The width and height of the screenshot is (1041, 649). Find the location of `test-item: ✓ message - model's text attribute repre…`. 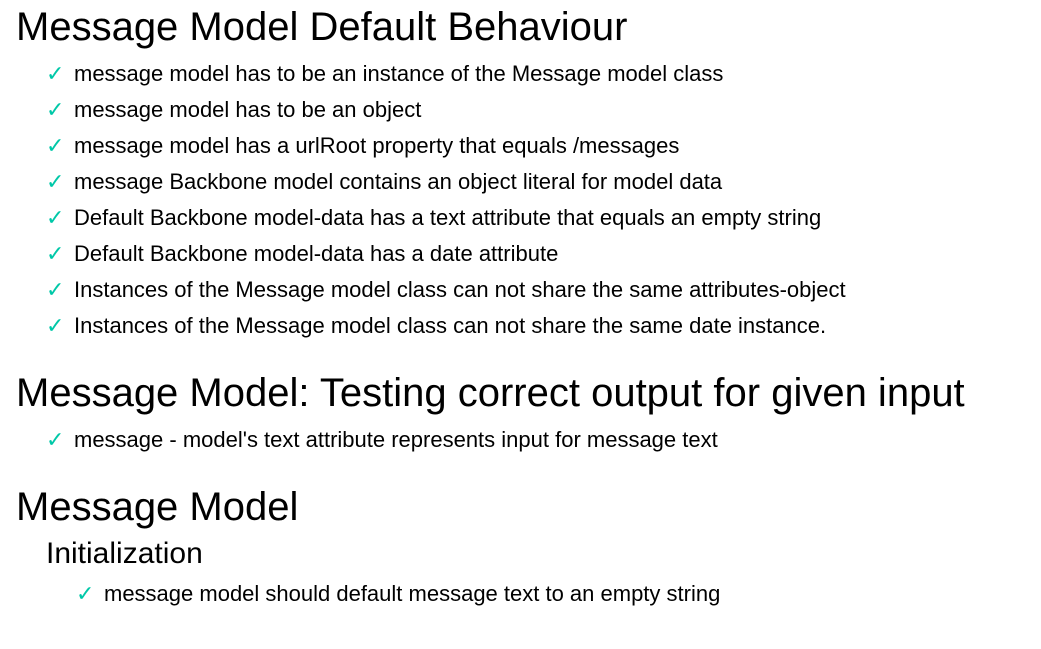

test-item: ✓ message - model's text attribute repre… is located at coordinates (536, 440).